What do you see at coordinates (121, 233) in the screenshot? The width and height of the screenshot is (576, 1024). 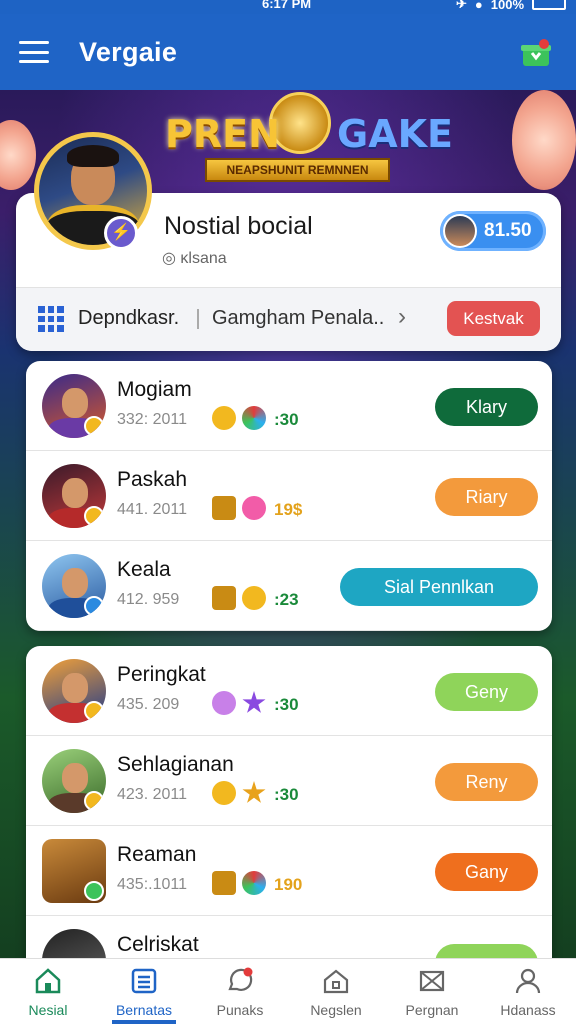 I see `verified-badge-icon: ⚡` at bounding box center [121, 233].